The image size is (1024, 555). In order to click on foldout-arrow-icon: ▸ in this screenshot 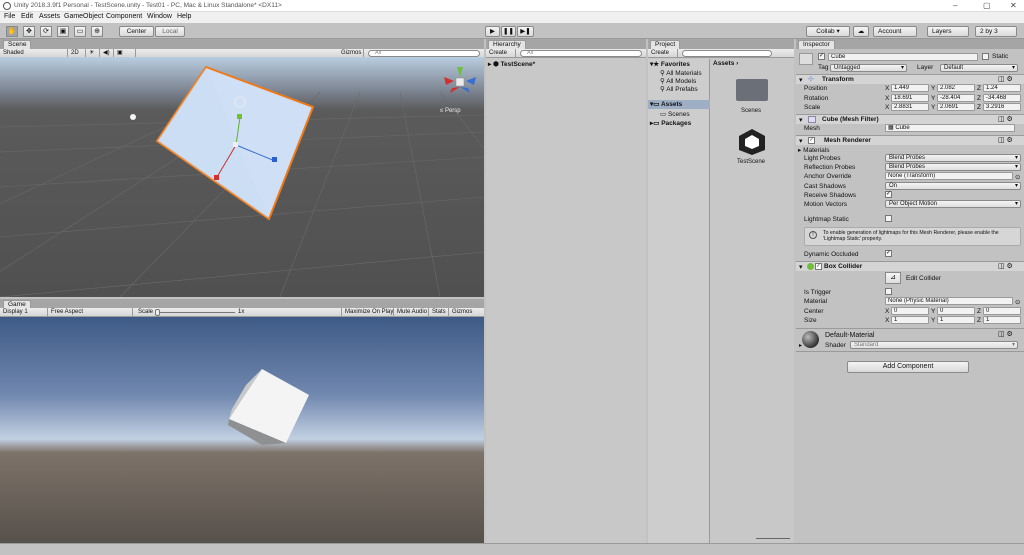, I will do `click(800, 345)`.